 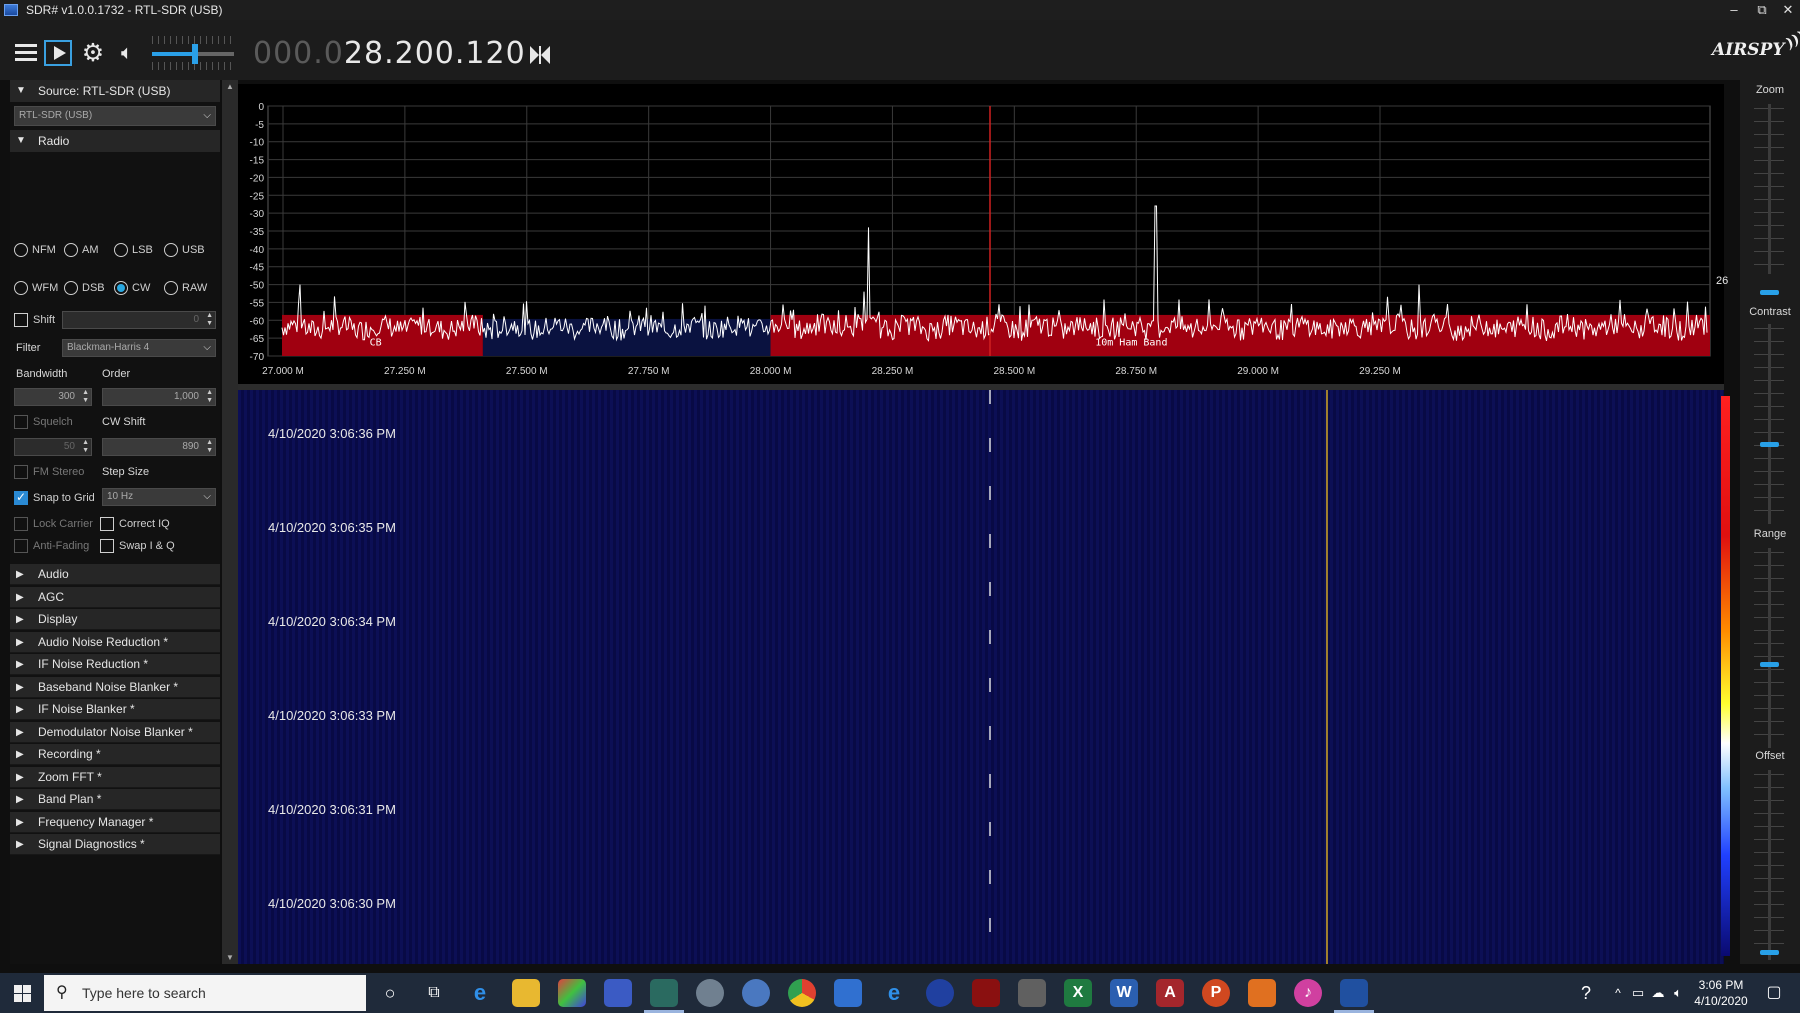 What do you see at coordinates (1354, 996) in the screenshot?
I see `sdrsharp-taskbar-icon` at bounding box center [1354, 996].